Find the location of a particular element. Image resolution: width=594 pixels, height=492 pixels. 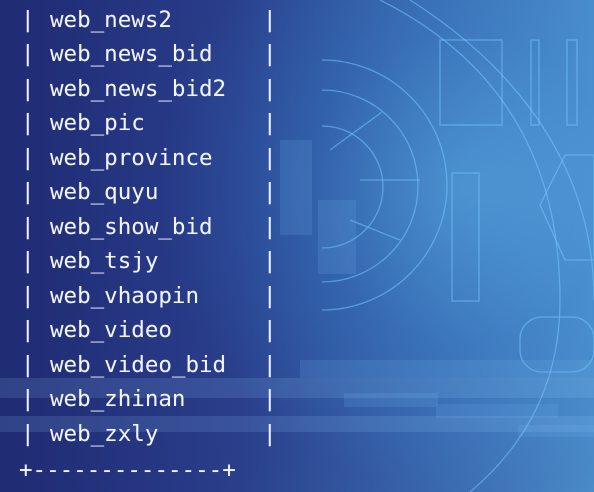

table-row: | web_province | is located at coordinates (149, 158).